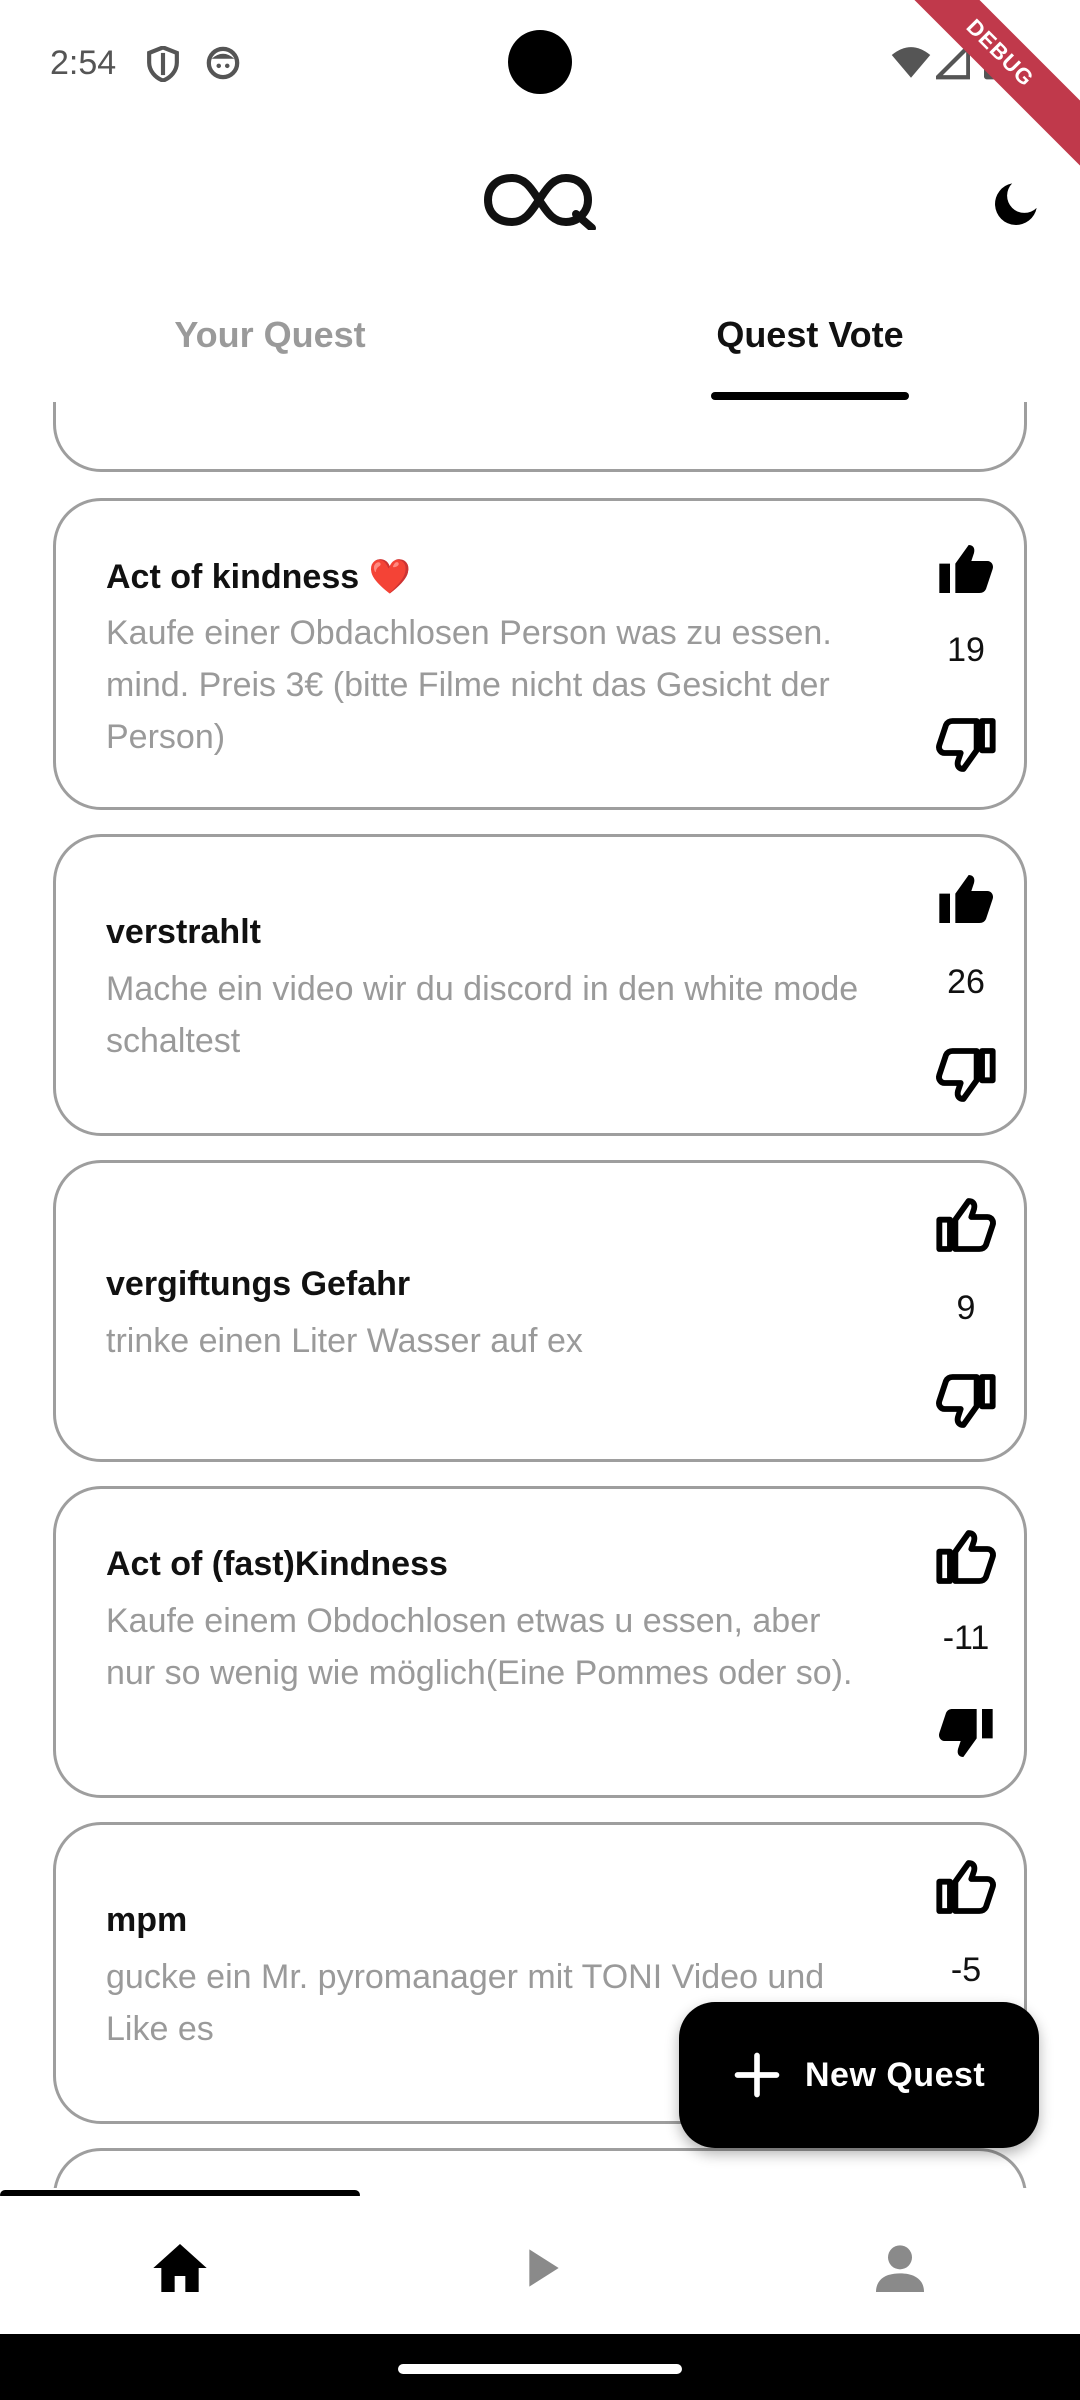  I want to click on status-bar: 2:54 DEBUG, so click(540, 88).